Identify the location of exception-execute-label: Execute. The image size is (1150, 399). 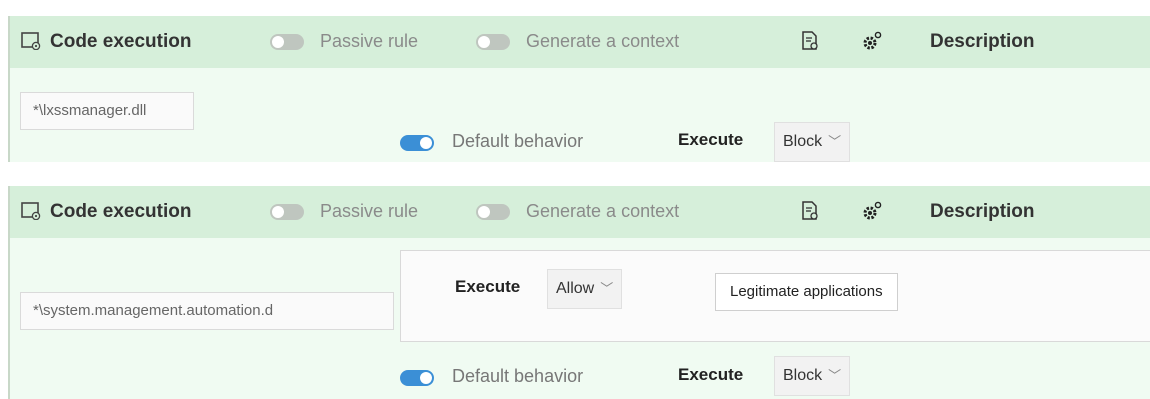
(488, 286).